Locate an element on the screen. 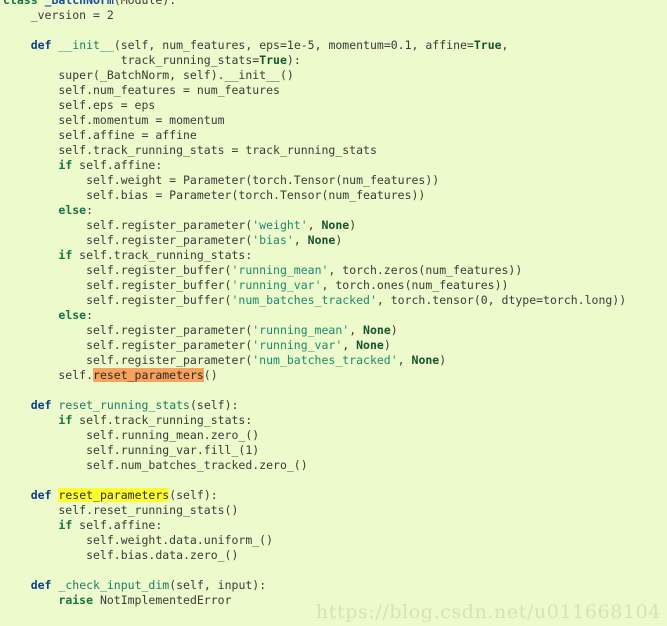  code-token: self.weight.data.uniform_() is located at coordinates (138, 540).